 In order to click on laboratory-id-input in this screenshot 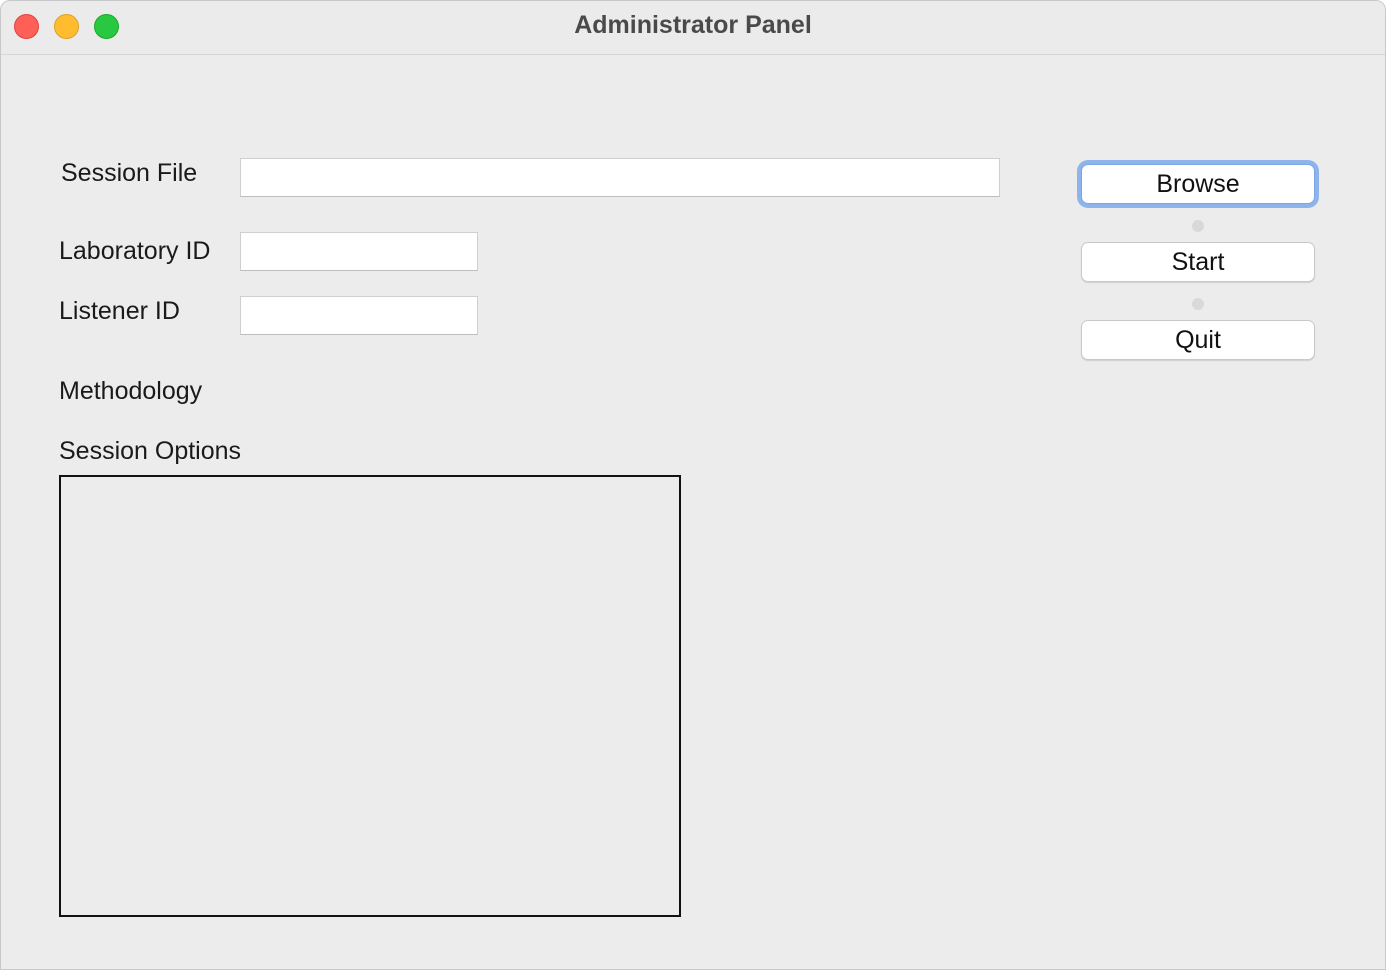, I will do `click(359, 251)`.